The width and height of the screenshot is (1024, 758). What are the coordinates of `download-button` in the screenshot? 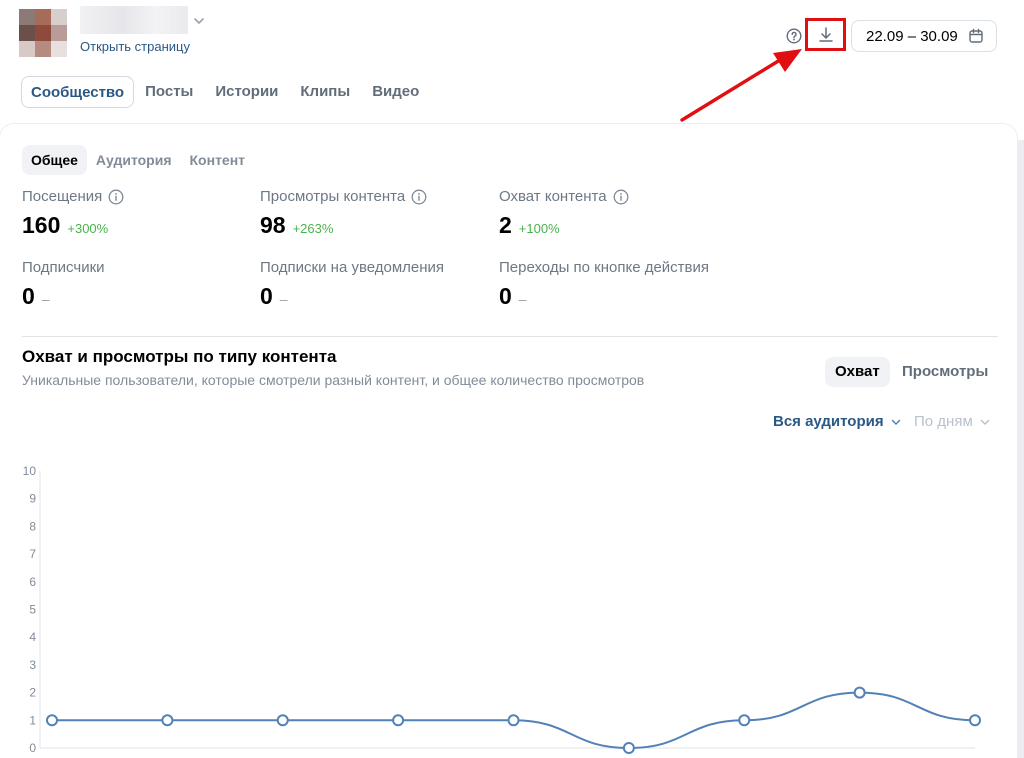 It's located at (825, 34).